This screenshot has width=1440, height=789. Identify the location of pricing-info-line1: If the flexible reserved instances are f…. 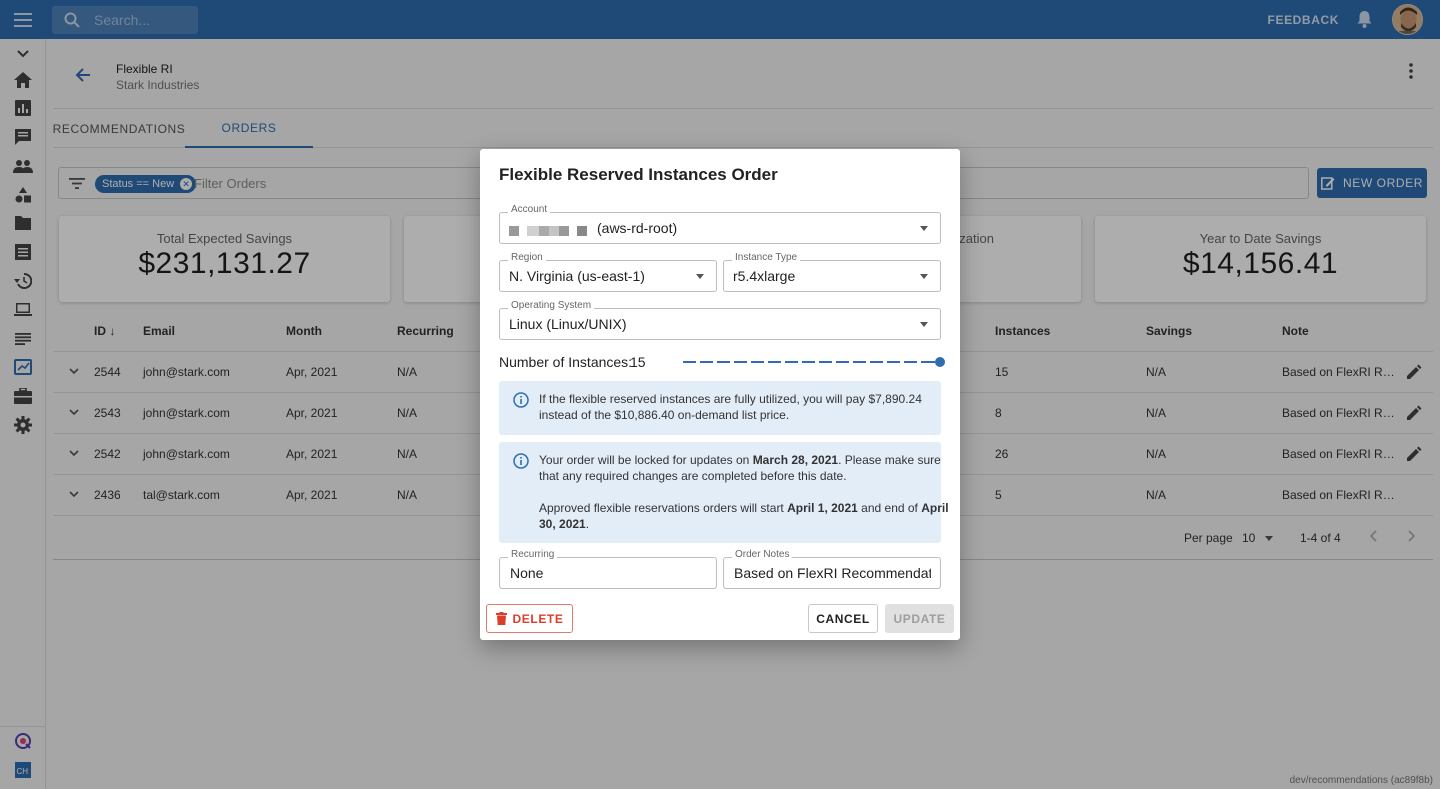
(730, 399).